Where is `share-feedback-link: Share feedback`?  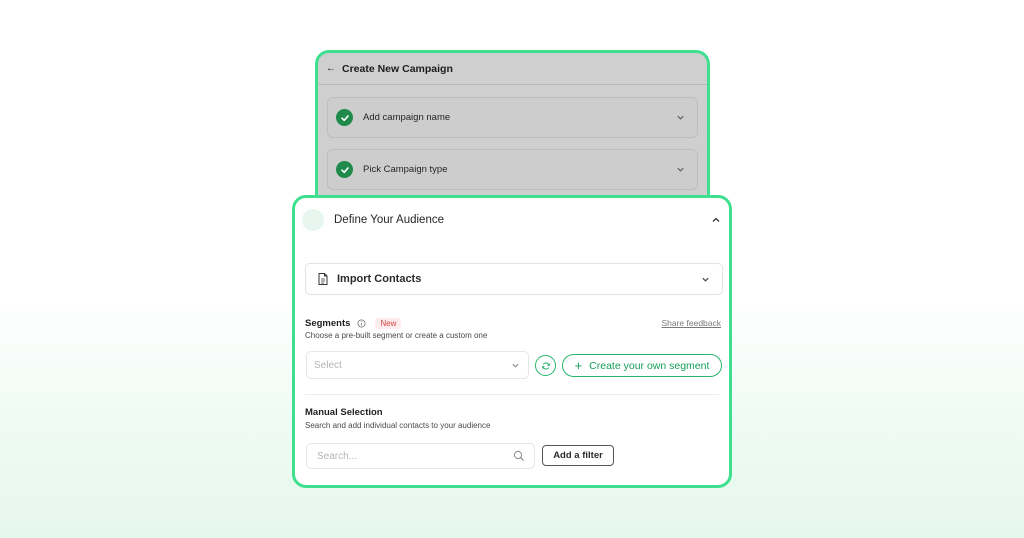 share-feedback-link: Share feedback is located at coordinates (691, 323).